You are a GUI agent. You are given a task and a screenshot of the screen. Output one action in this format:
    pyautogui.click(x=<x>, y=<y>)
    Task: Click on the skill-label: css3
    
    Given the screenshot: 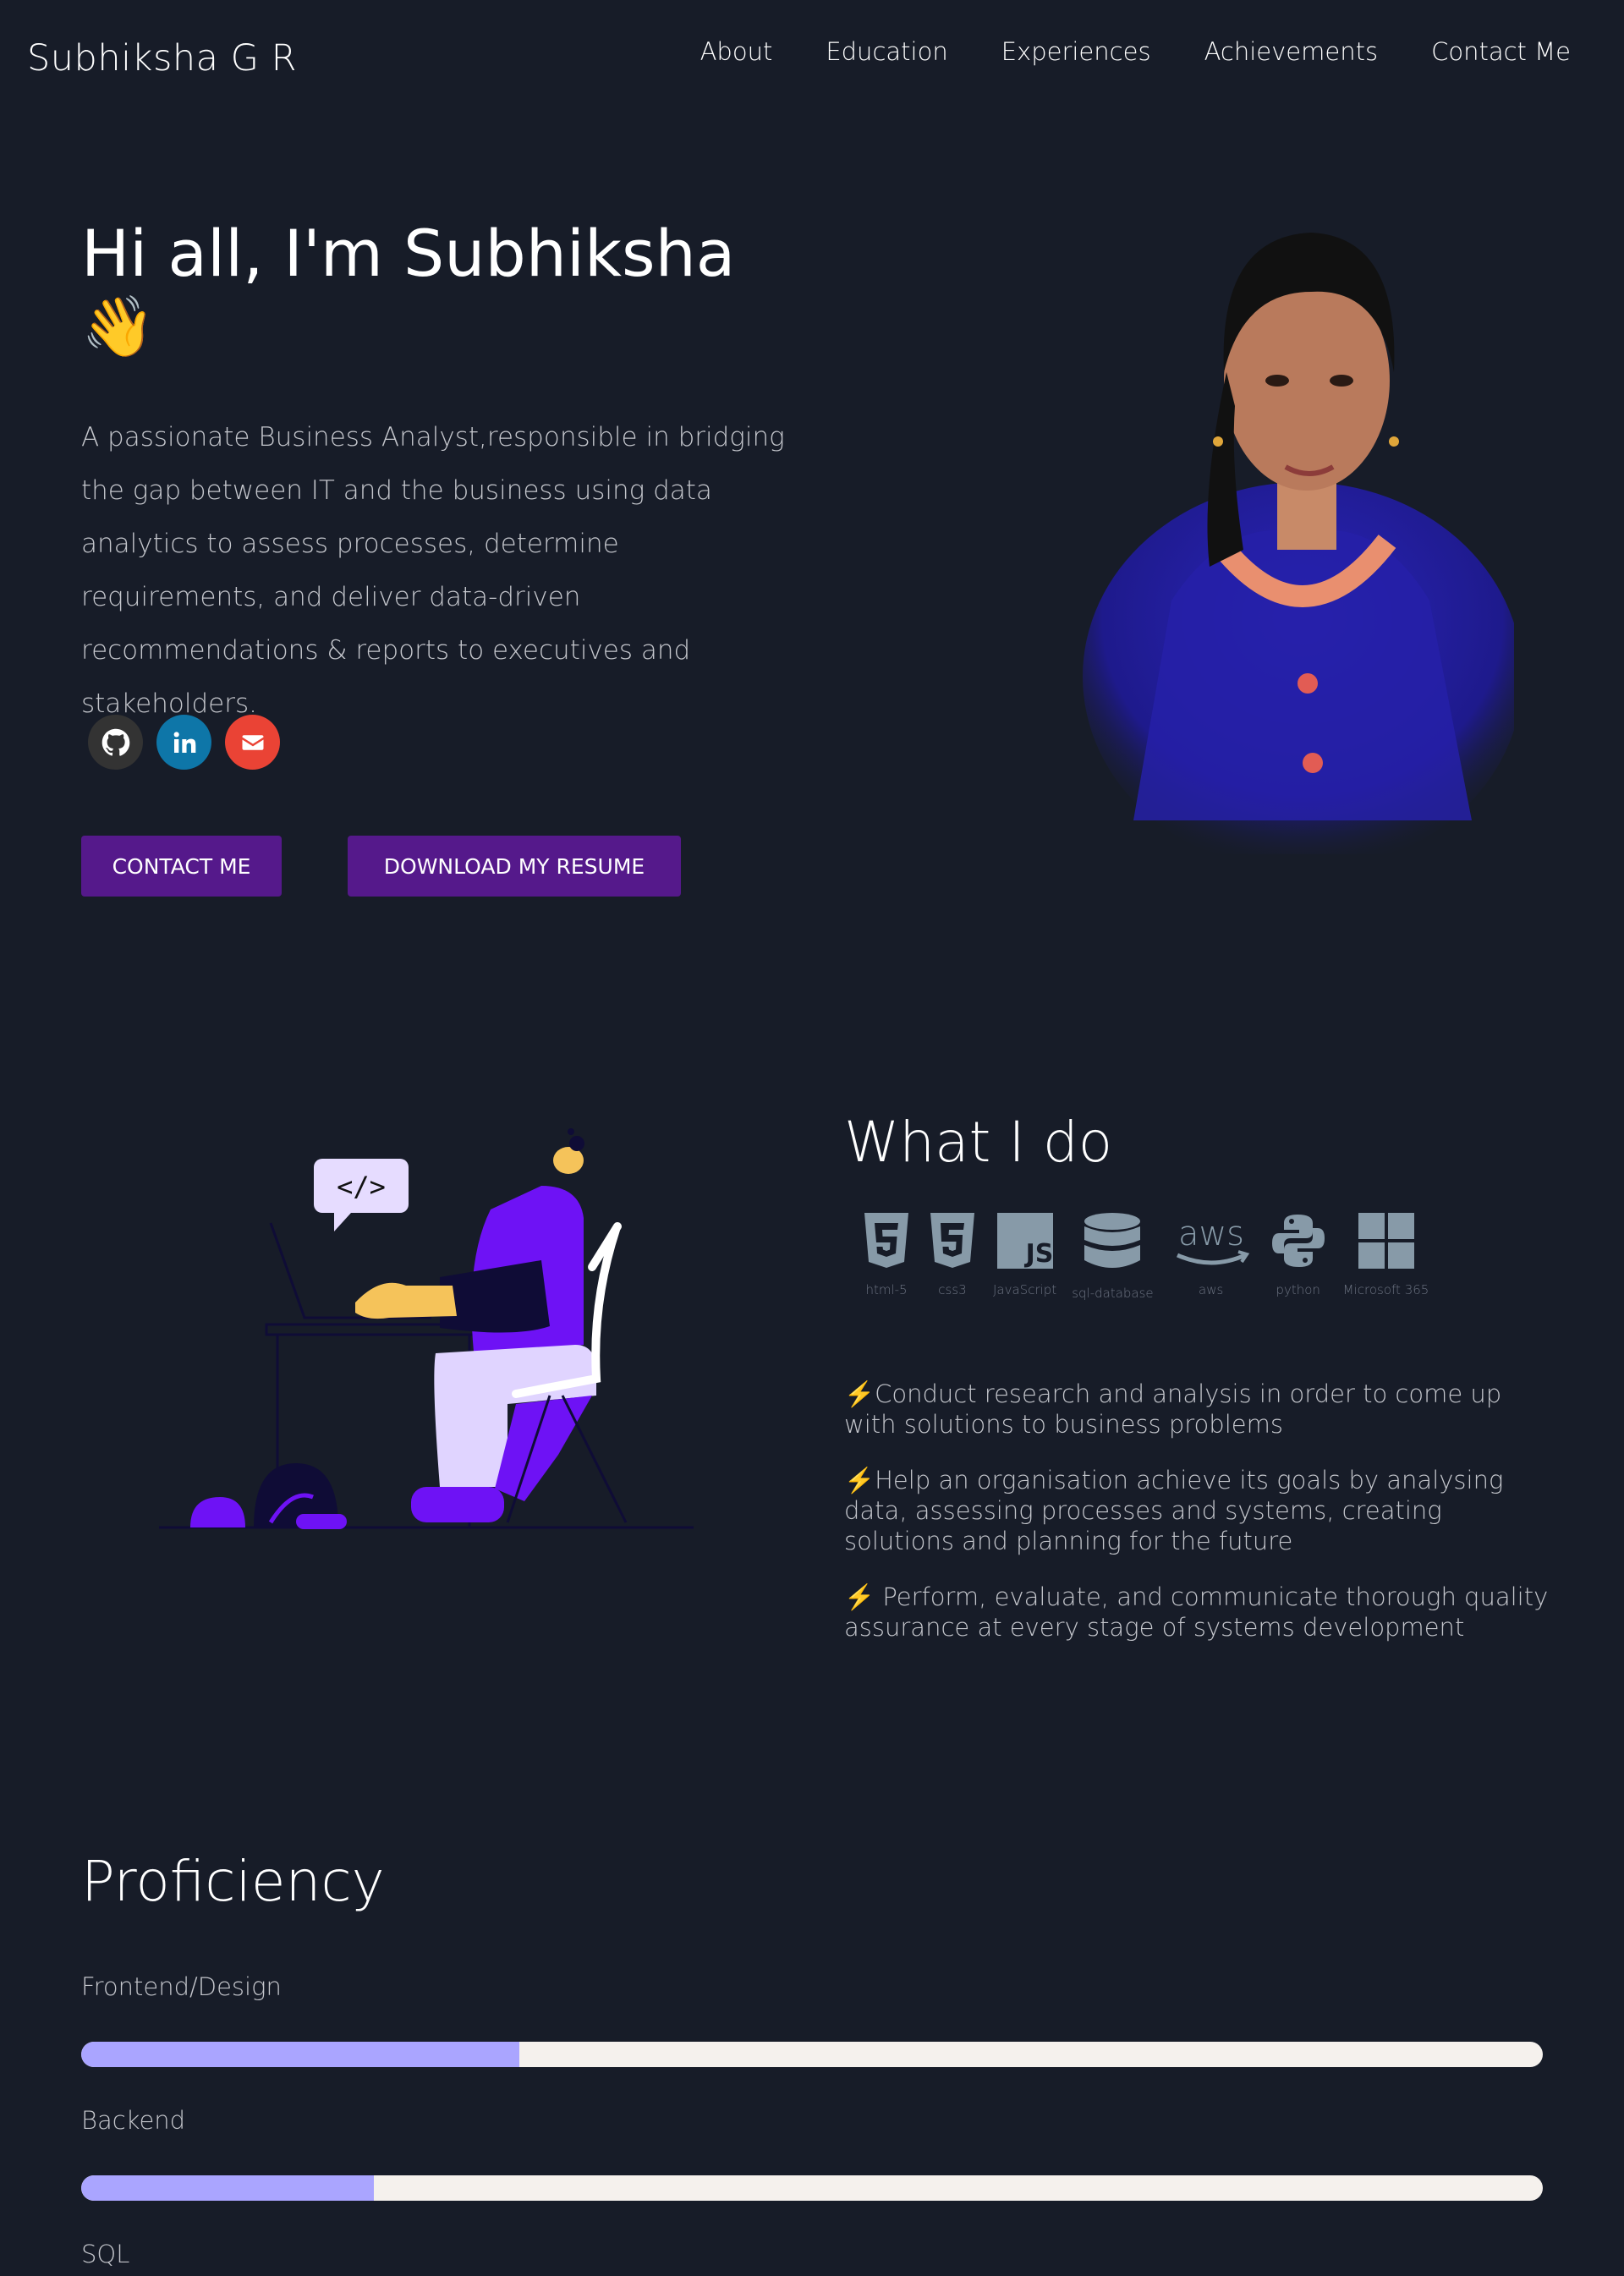 What is the action you would take?
    pyautogui.click(x=953, y=1289)
    